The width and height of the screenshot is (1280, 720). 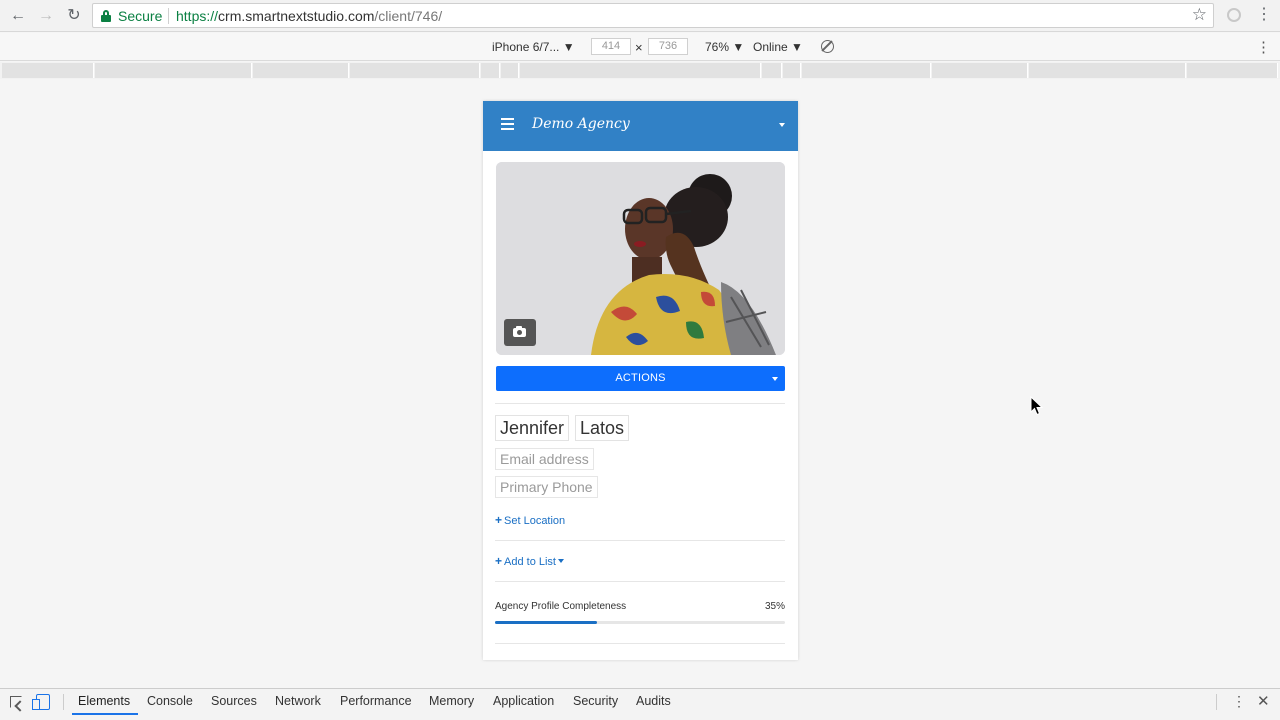 What do you see at coordinates (376, 701) in the screenshot?
I see `tab-performance: Performance` at bounding box center [376, 701].